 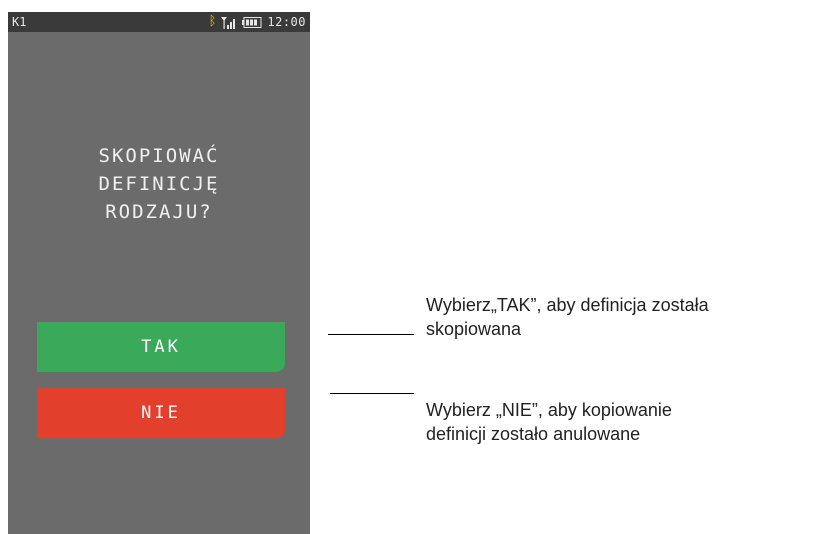 I want to click on prompt-line: DEFINICJĘ, so click(x=159, y=184).